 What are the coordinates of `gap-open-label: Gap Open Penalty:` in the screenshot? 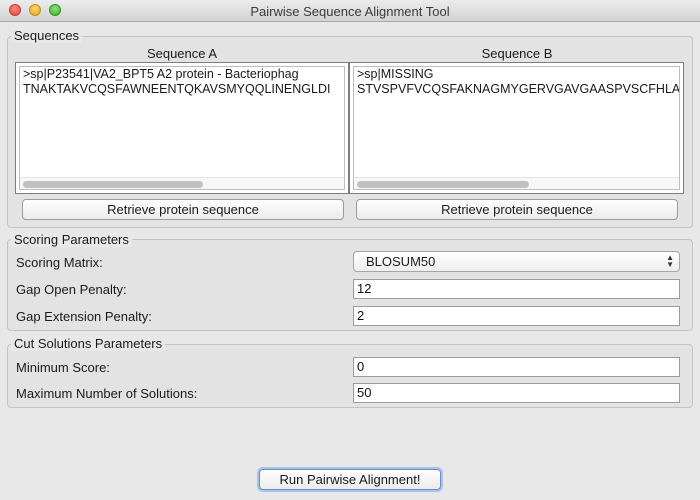 It's located at (71, 289).